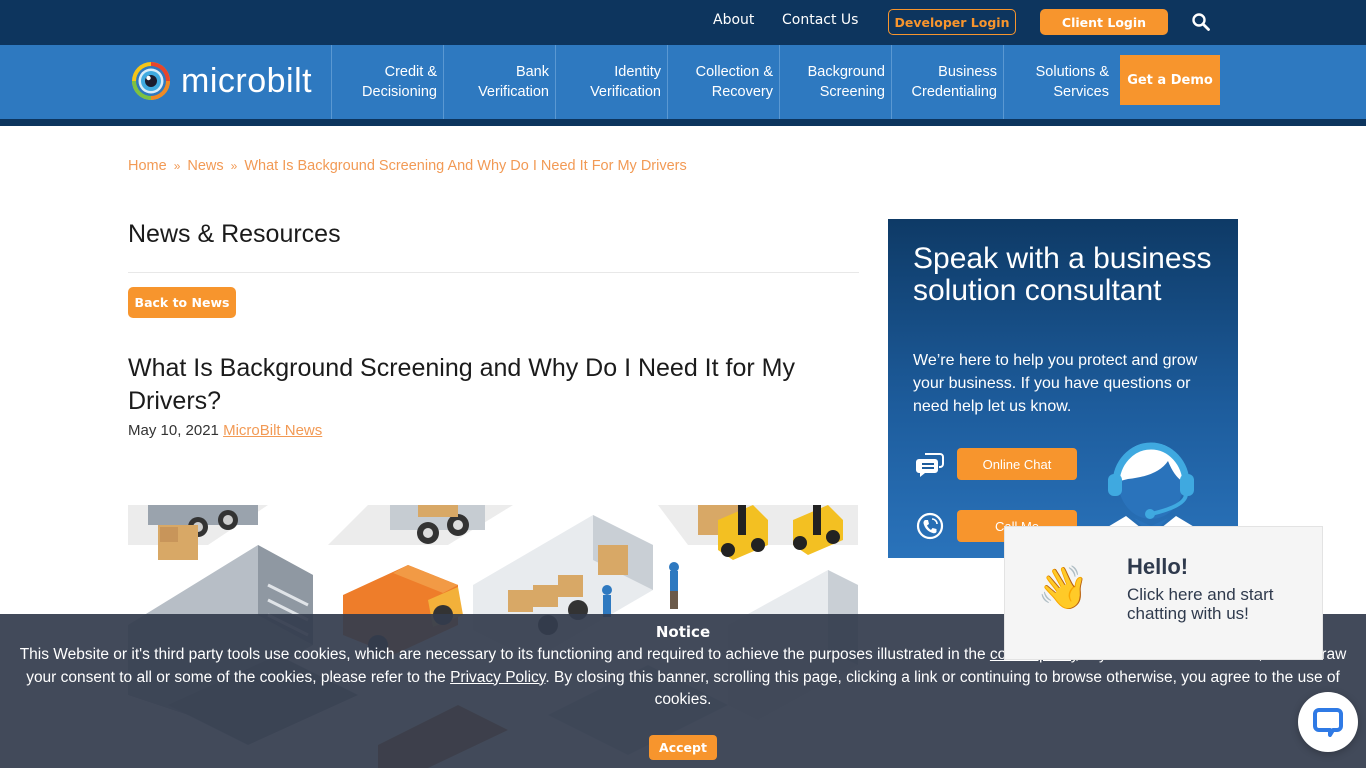  Describe the element at coordinates (493, 272) in the screenshot. I see `divider` at that location.